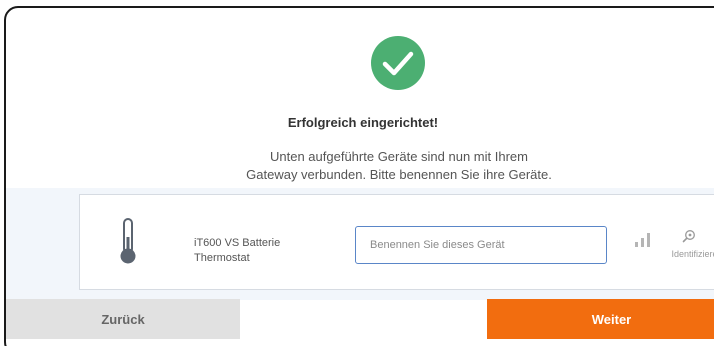  Describe the element at coordinates (481, 245) in the screenshot. I see `device-name-input` at that location.